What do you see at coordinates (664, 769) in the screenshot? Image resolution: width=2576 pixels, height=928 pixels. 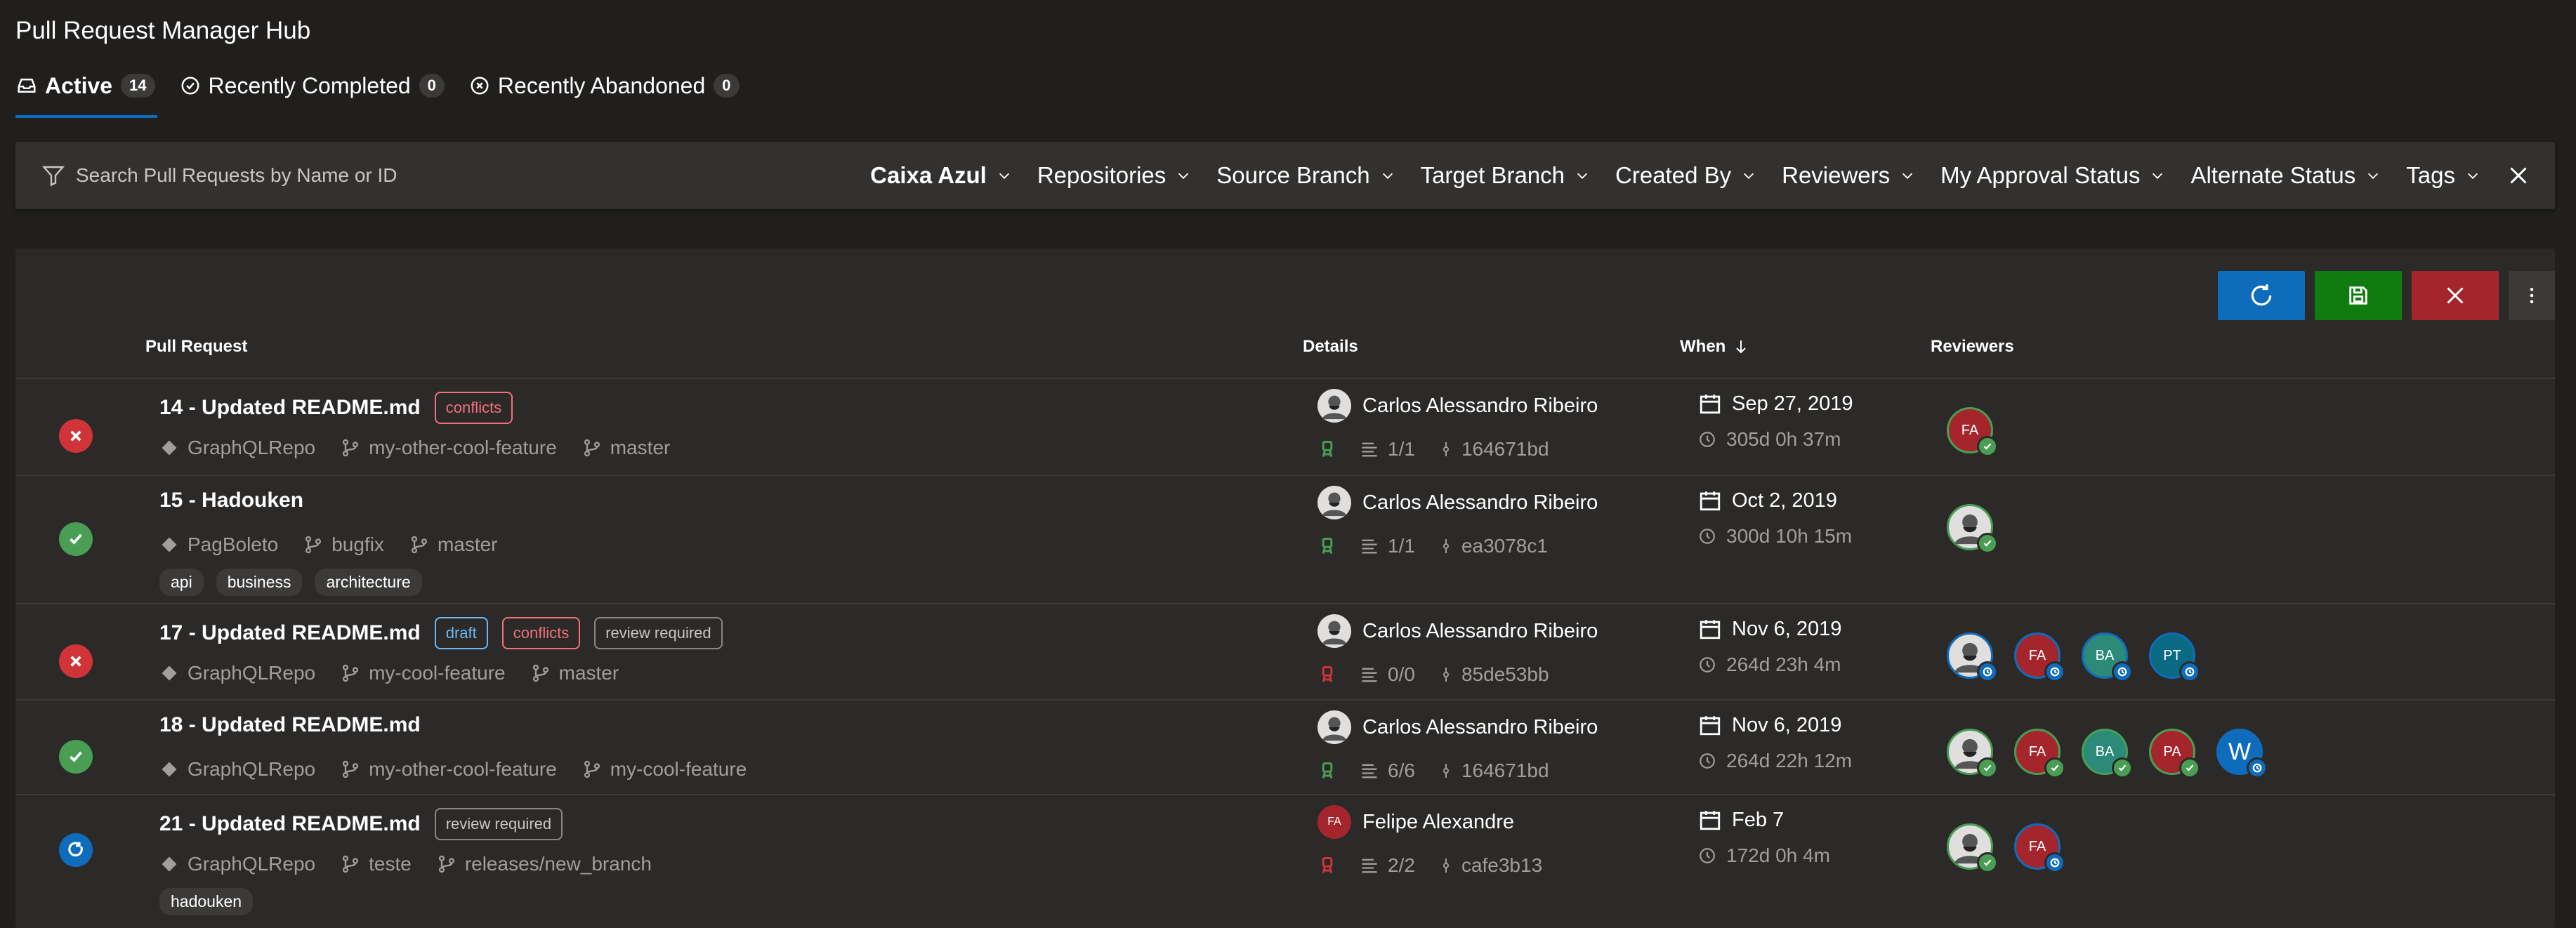 I see `target-branch: my-cool-feature` at bounding box center [664, 769].